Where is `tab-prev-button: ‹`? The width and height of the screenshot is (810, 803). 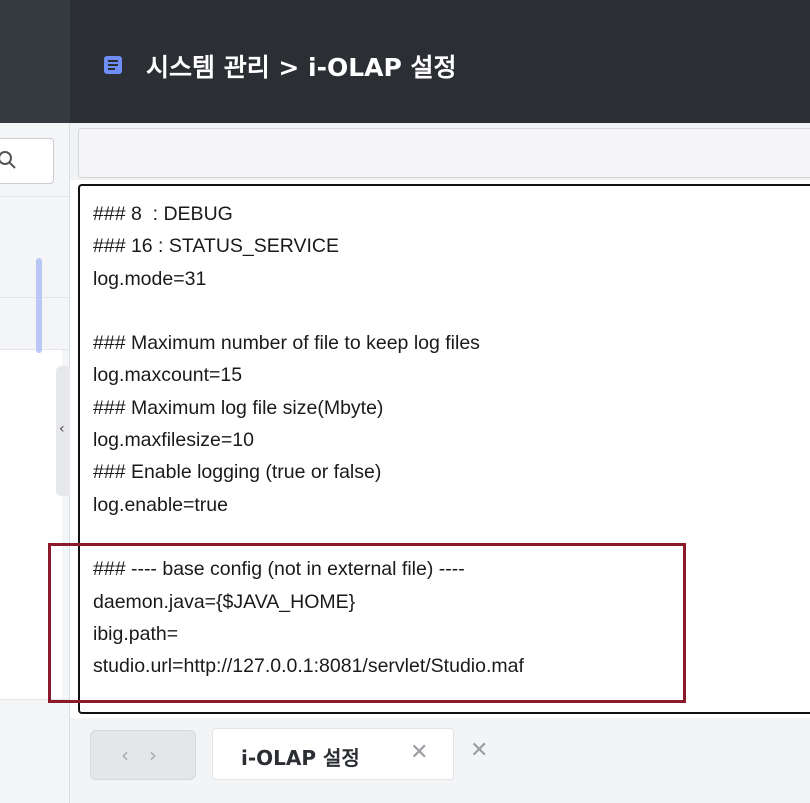
tab-prev-button: ‹ is located at coordinates (125, 755).